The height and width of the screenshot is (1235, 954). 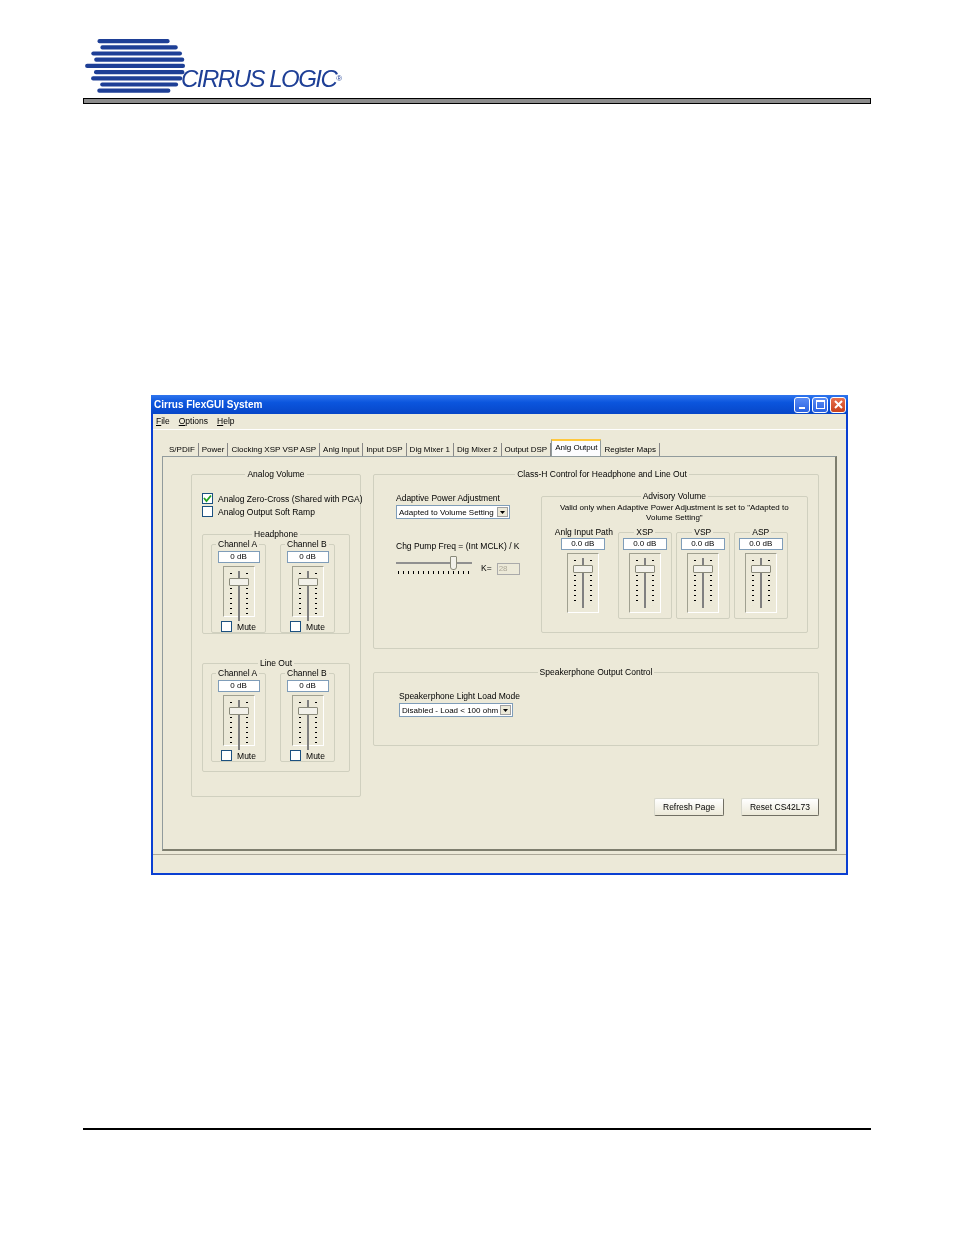 What do you see at coordinates (596, 672) in the screenshot?
I see `group-title: Speakerphone Output Control` at bounding box center [596, 672].